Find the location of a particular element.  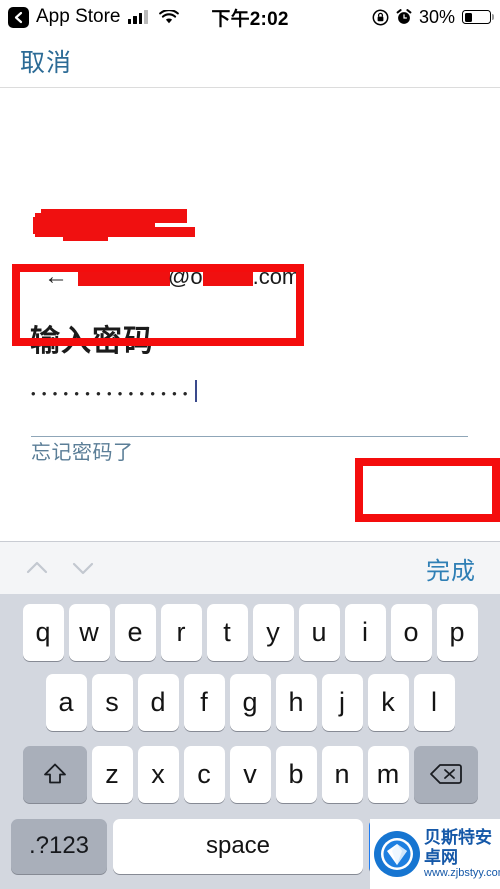

backspace-icon is located at coordinates (445, 774).